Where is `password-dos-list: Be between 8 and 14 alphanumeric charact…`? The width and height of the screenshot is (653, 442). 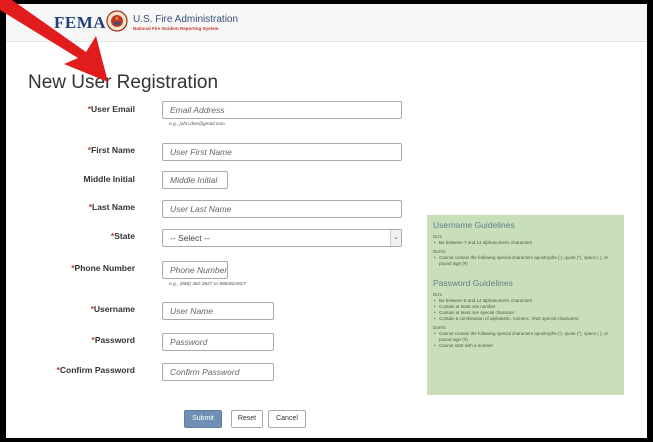
password-dos-list: Be between 8 and 14 alphanumeric charact… is located at coordinates (525, 310).